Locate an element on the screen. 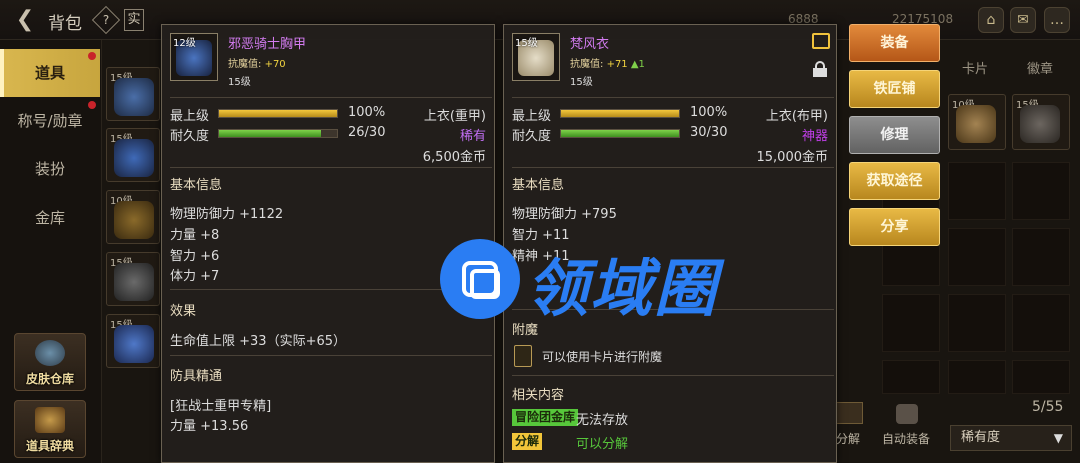  skin-storage-button: 皮肤仓库 is located at coordinates (50, 362).